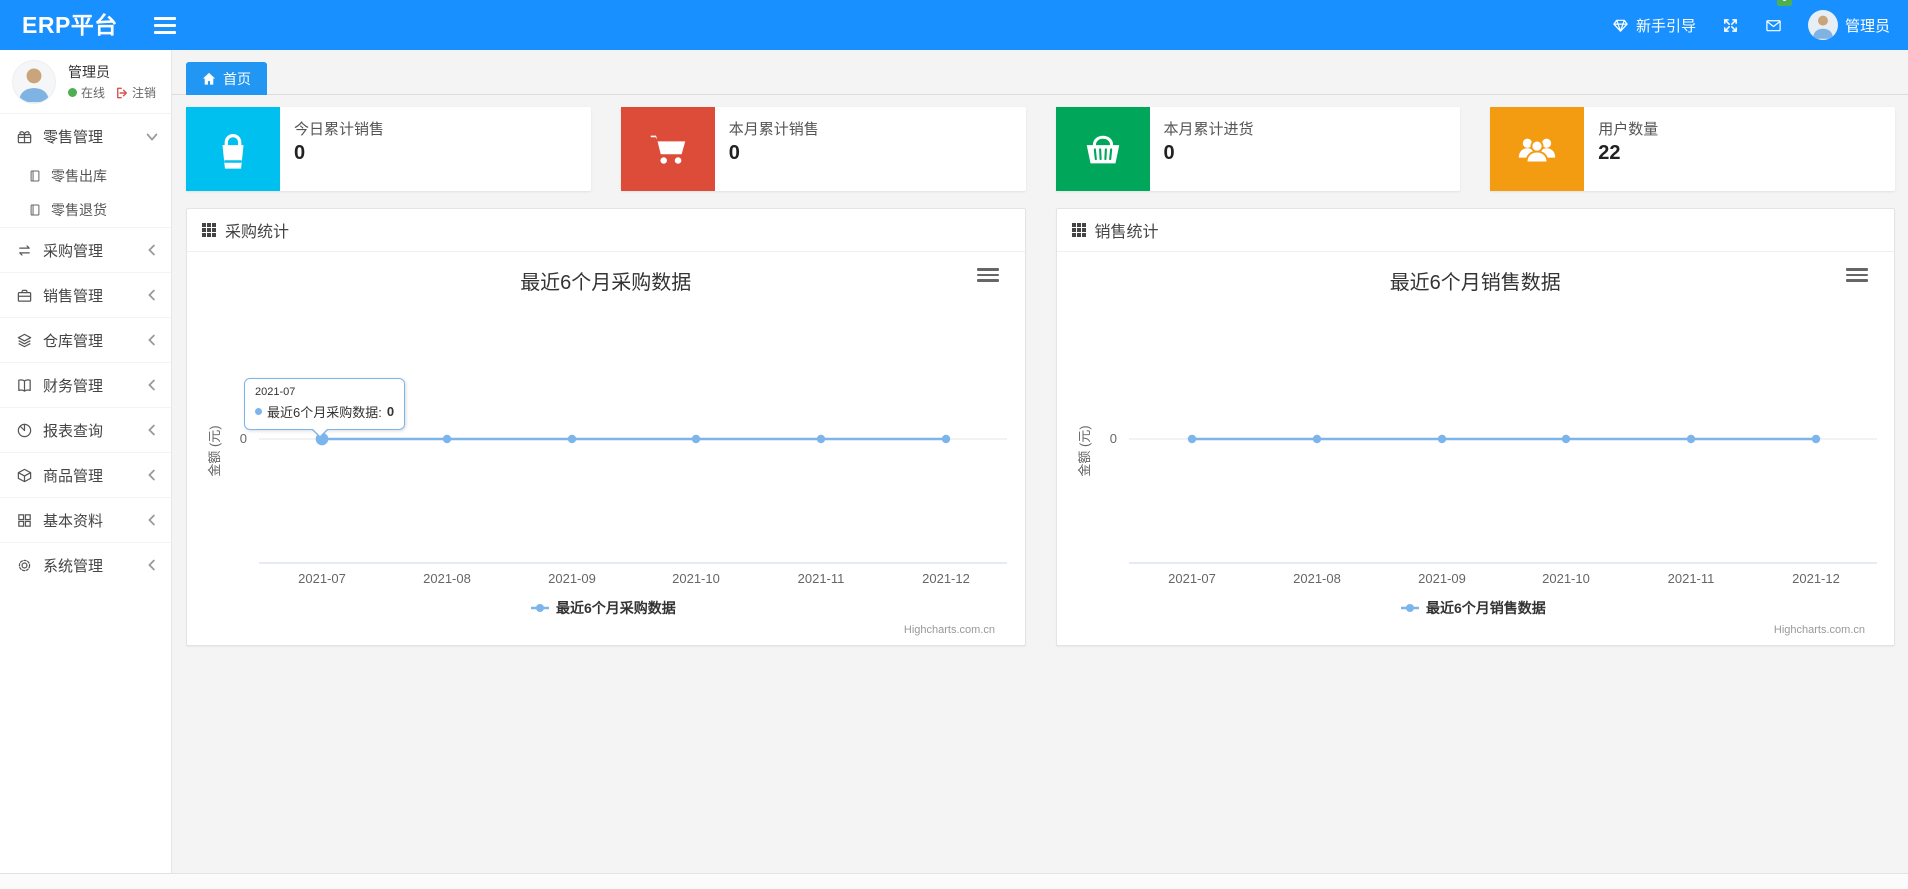 The width and height of the screenshot is (1908, 889). What do you see at coordinates (24, 565) in the screenshot?
I see `gear-icon` at bounding box center [24, 565].